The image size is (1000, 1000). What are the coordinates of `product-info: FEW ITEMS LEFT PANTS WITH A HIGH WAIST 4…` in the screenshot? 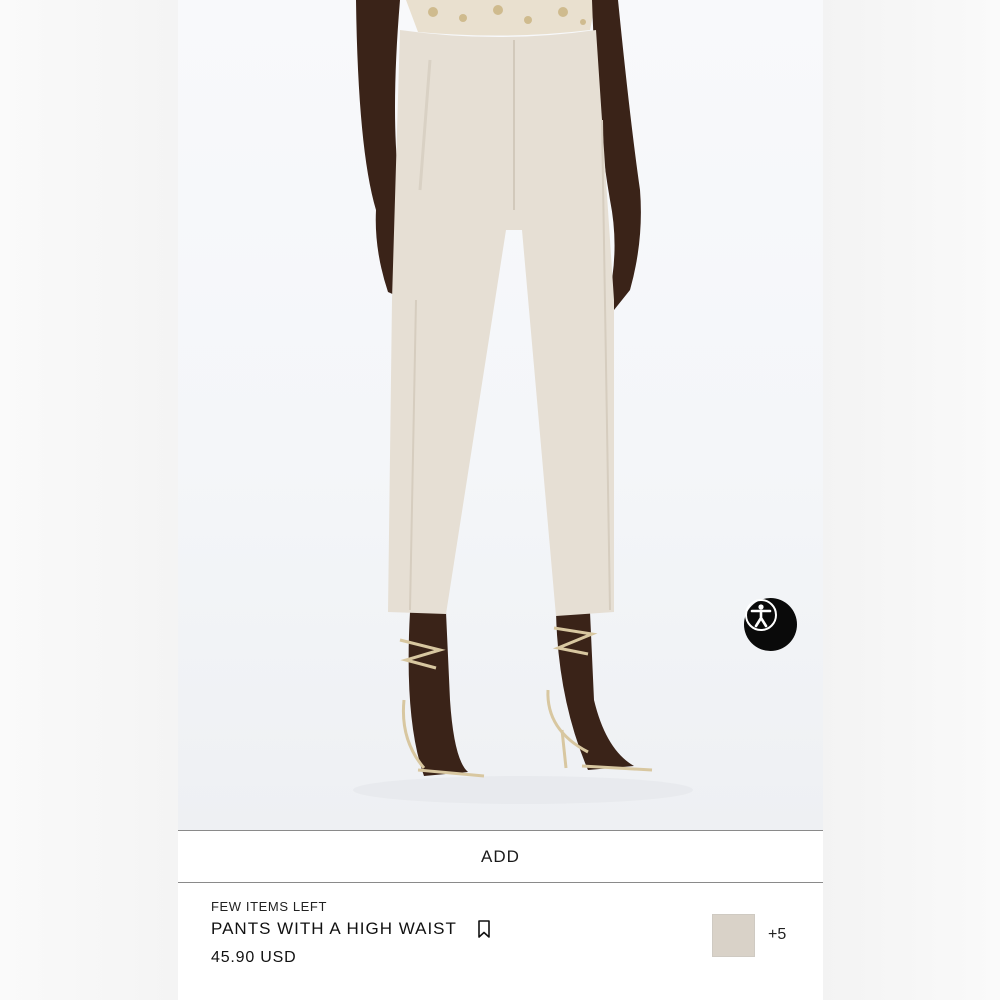 It's located at (500, 942).